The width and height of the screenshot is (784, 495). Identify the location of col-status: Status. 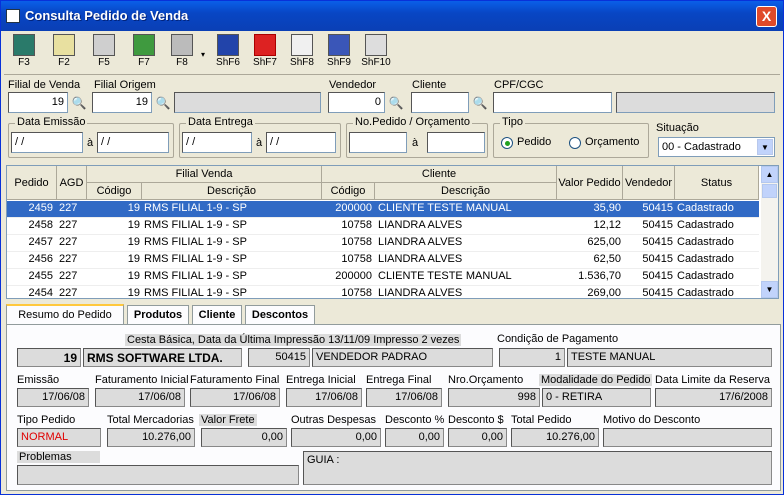
(717, 183).